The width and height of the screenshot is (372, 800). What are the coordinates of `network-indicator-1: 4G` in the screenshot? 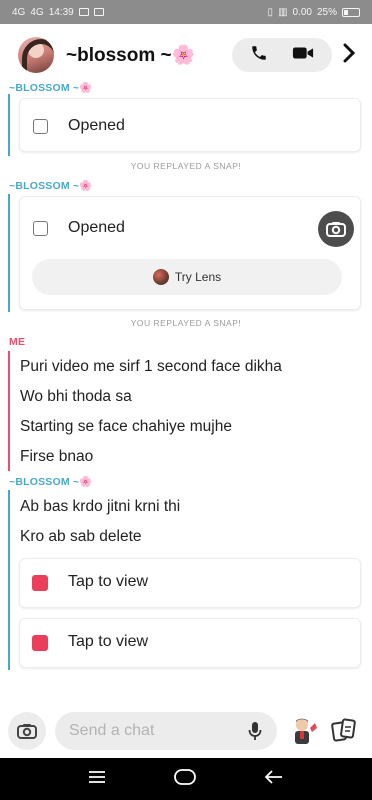 It's located at (19, 12).